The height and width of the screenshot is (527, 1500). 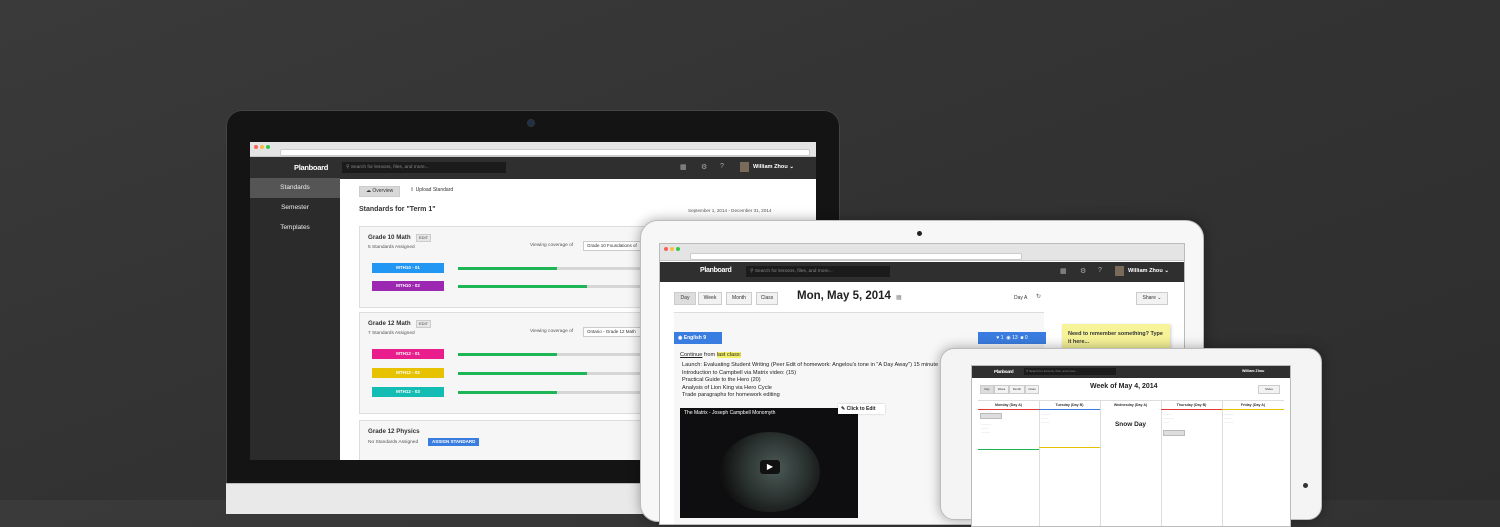 I want to click on standard-chip, so click(x=991, y=416).